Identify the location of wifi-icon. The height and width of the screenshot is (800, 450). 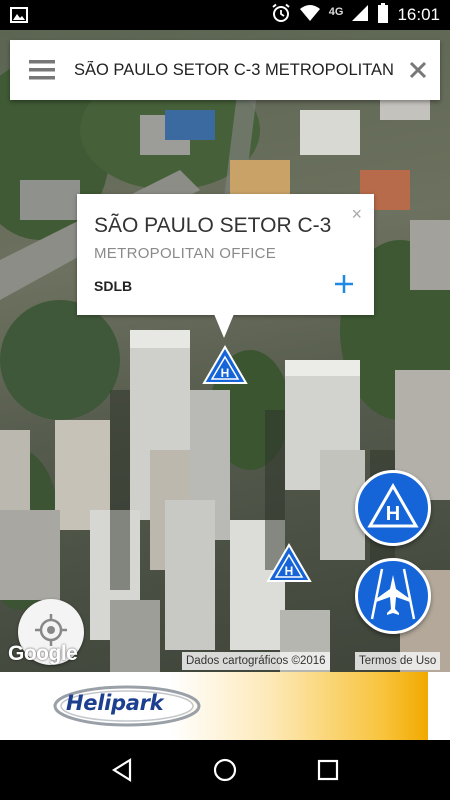
(310, 15).